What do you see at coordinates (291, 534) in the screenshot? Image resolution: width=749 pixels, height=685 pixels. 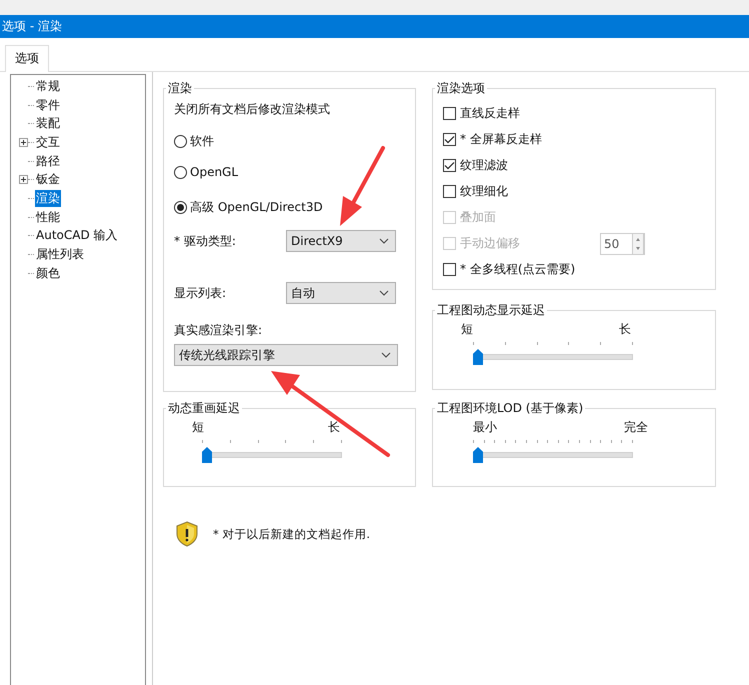 I see `note-text: * 对于以后新建的文档起作用.` at bounding box center [291, 534].